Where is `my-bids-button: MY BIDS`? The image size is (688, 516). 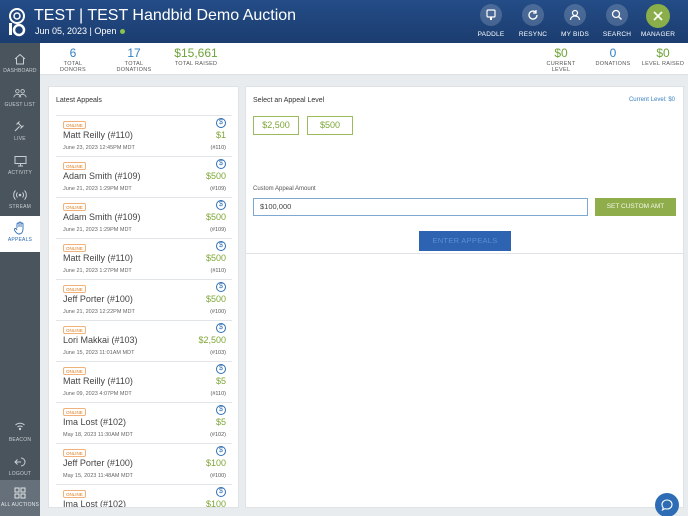
my-bids-button: MY BIDS is located at coordinates (575, 22).